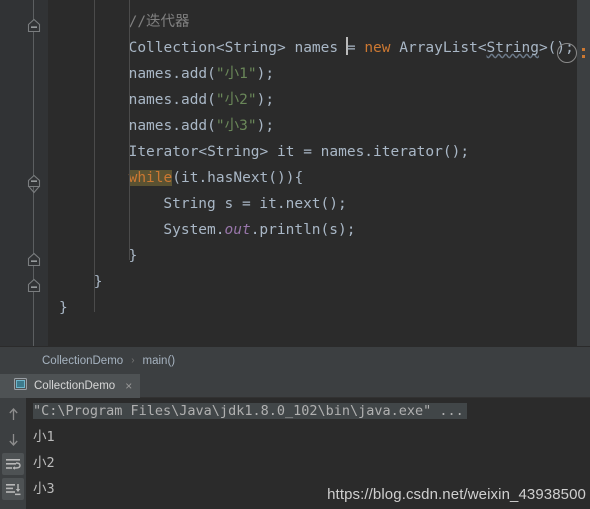 The image size is (590, 509). I want to click on code-token: =, so click(355, 48).